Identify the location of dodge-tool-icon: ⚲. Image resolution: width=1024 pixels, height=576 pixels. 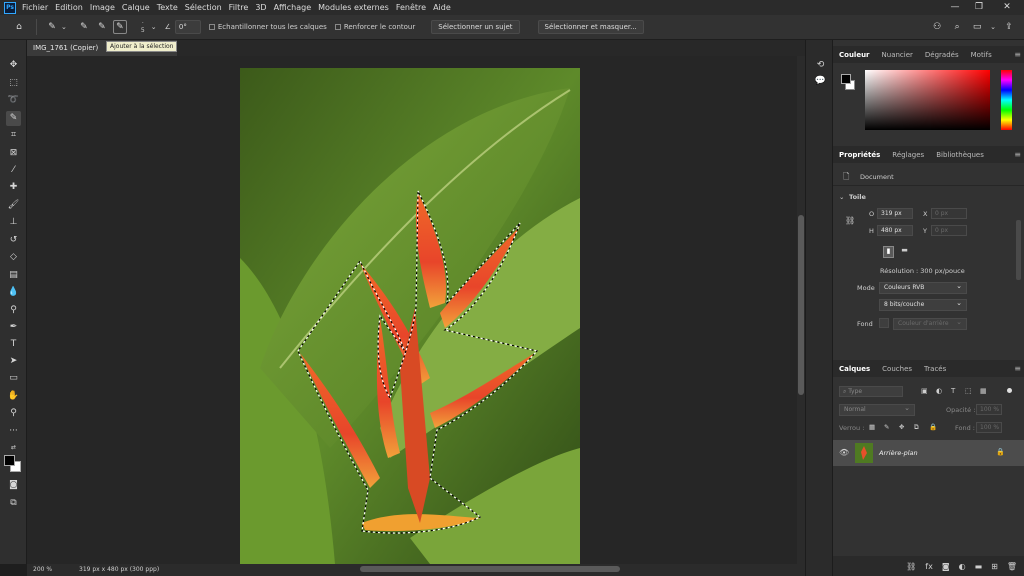
(13, 310).